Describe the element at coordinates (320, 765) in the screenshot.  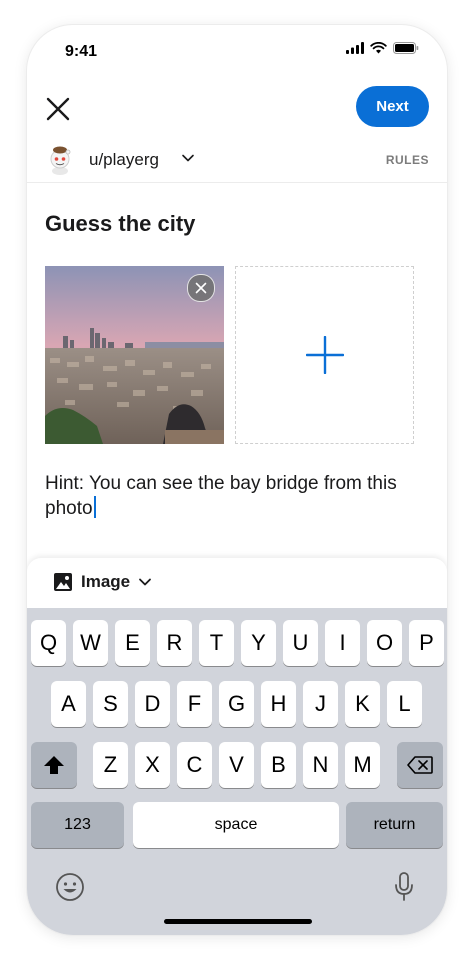
I see `key-n: N` at that location.